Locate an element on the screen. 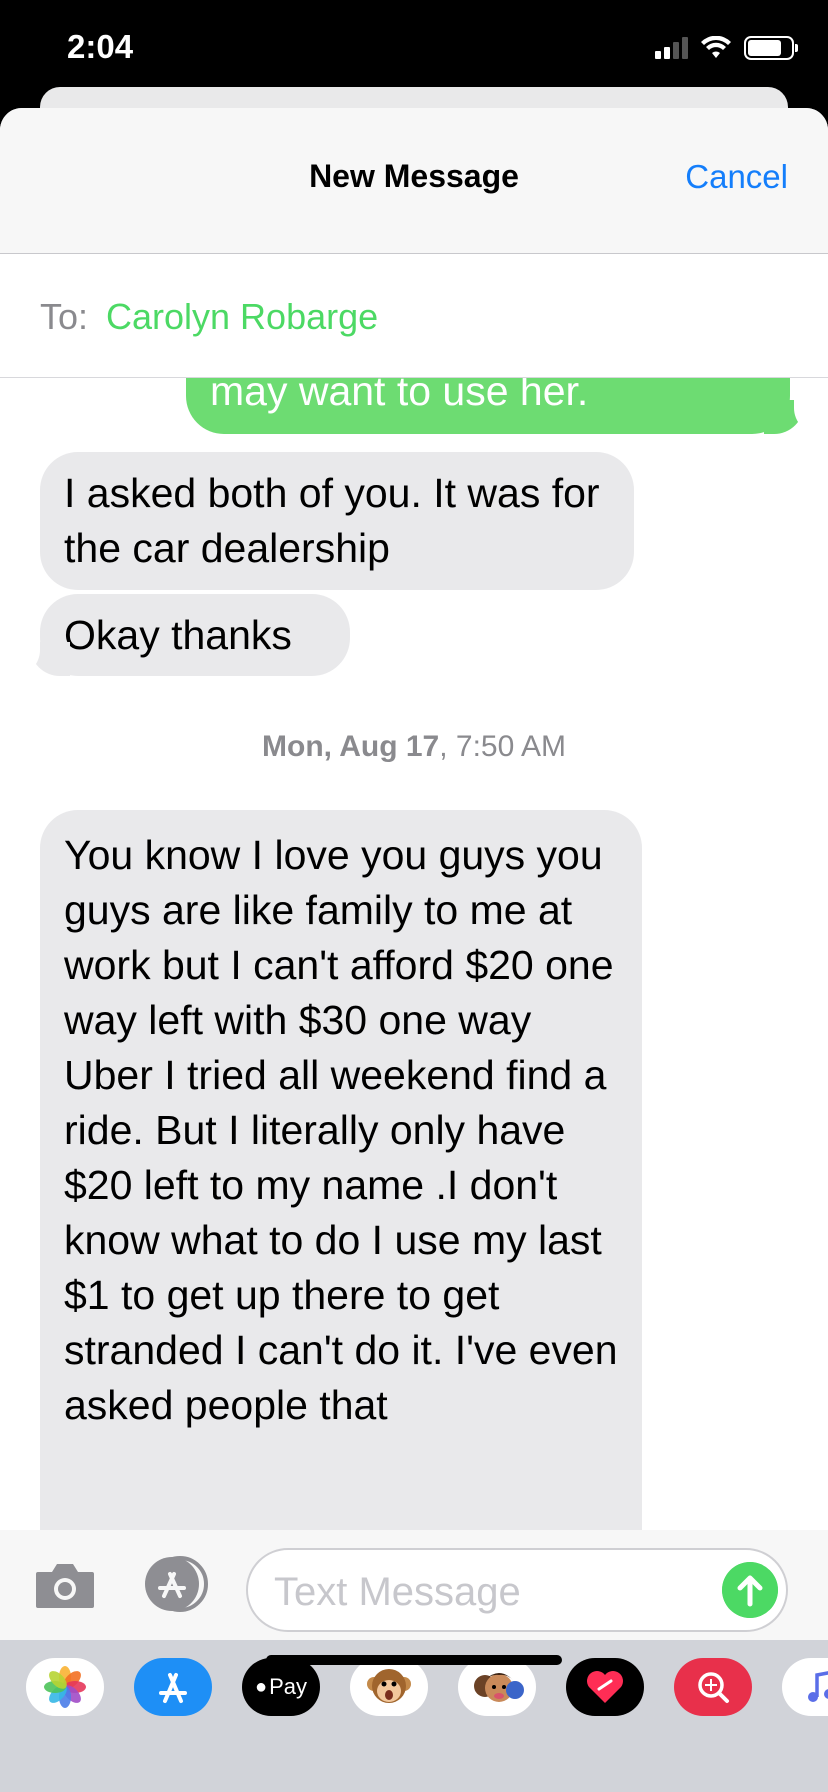 This screenshot has width=828, height=1792. photos-app-icon is located at coordinates (65, 1687).